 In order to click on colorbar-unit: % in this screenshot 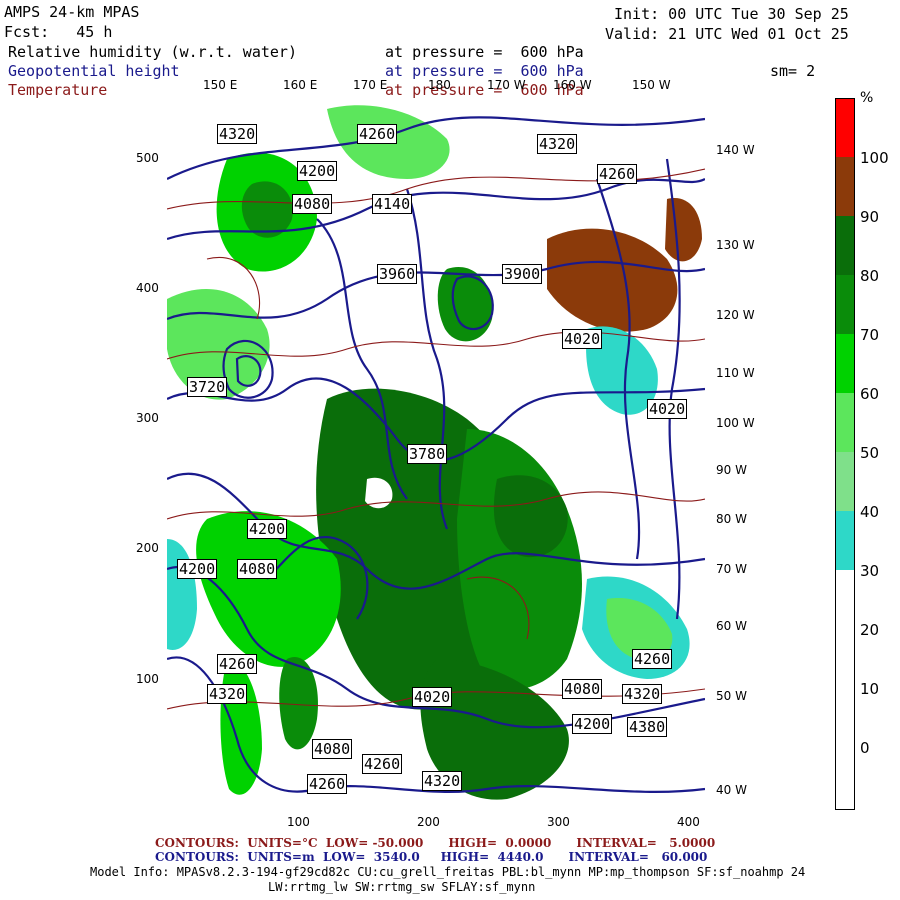, I will do `click(867, 98)`.